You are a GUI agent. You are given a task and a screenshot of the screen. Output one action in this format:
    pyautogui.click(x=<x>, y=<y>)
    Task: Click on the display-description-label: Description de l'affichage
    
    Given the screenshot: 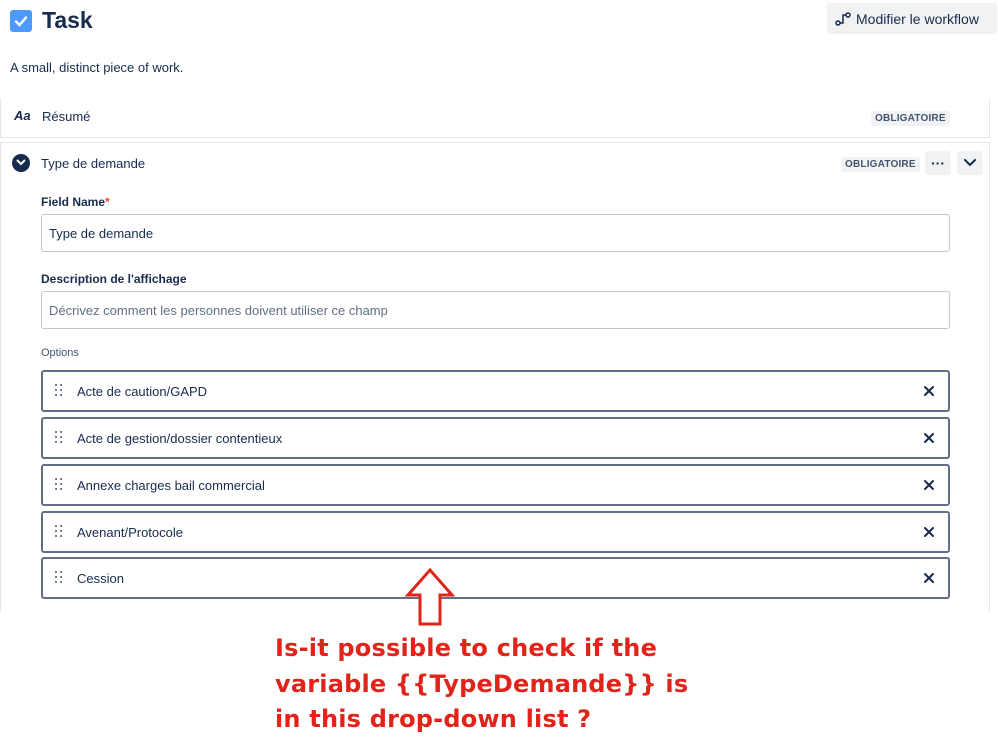 What is the action you would take?
    pyautogui.click(x=114, y=279)
    